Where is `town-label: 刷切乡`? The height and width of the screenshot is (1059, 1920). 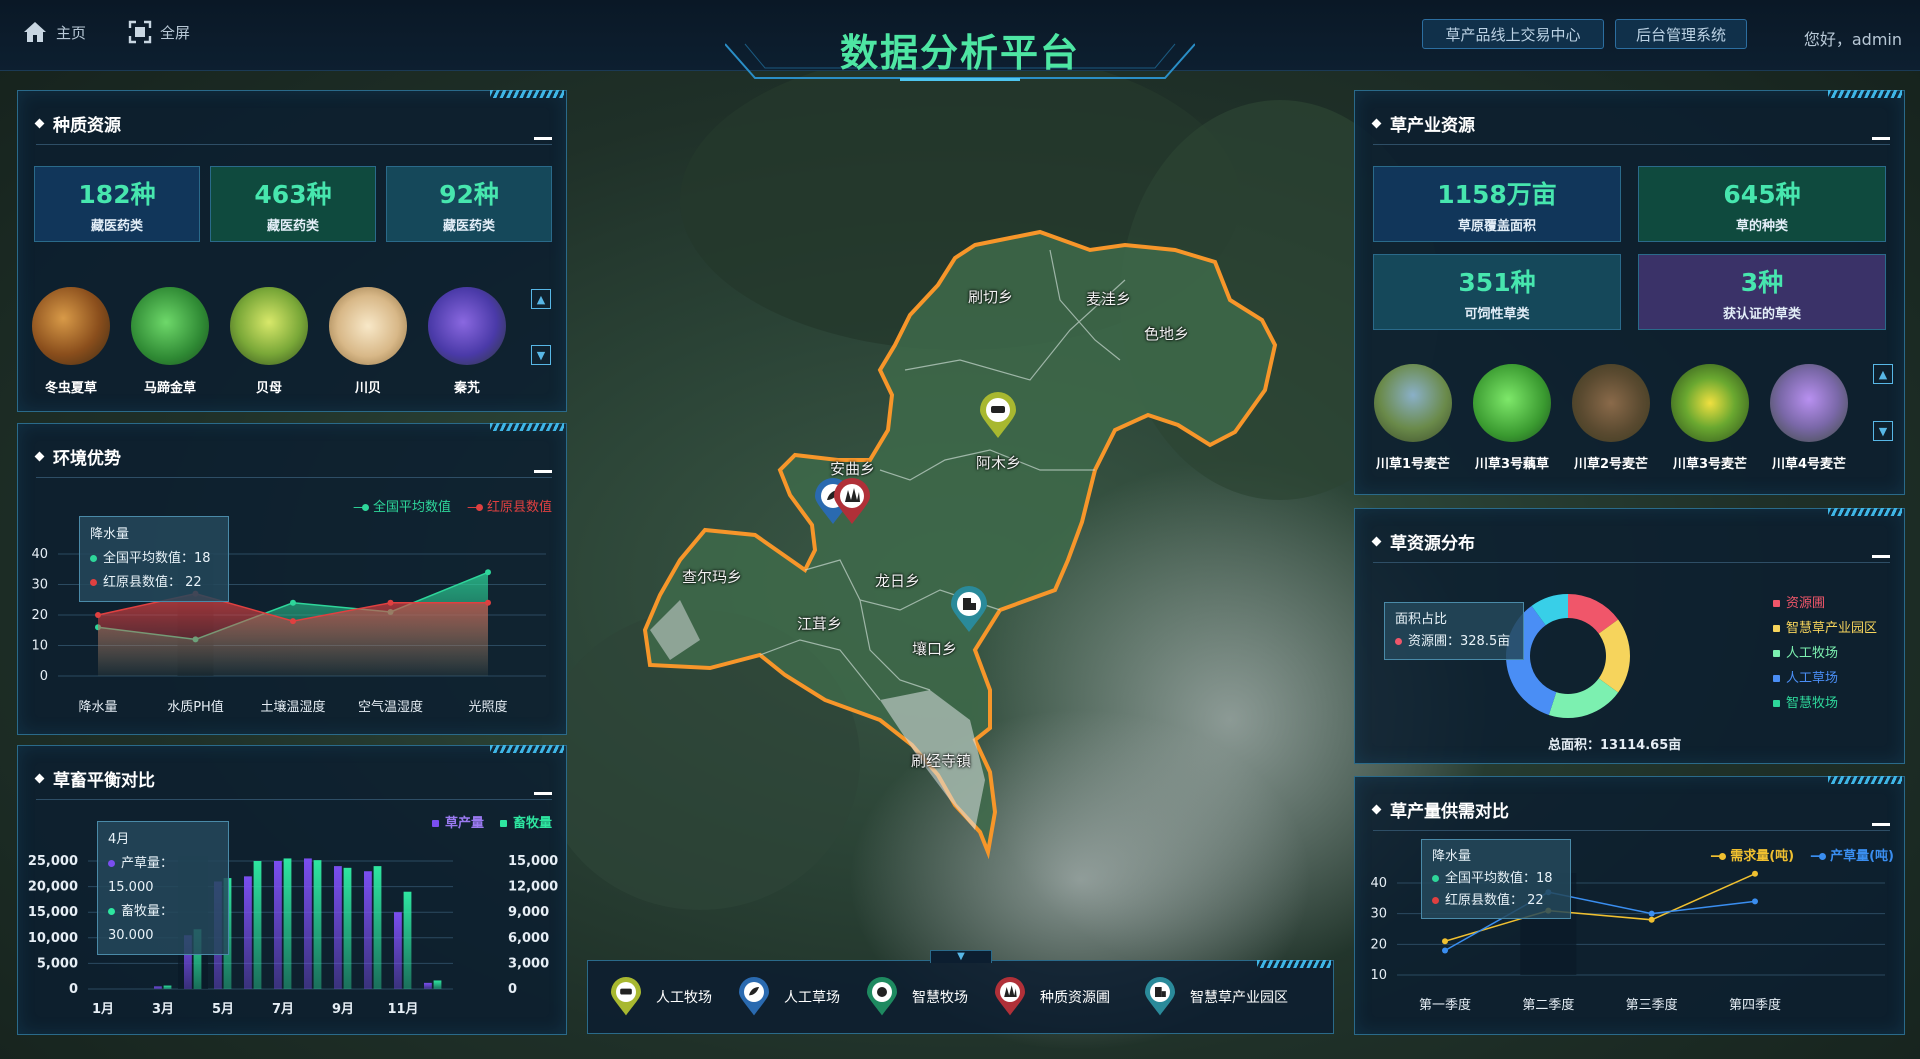 town-label: 刷切乡 is located at coordinates (990, 296).